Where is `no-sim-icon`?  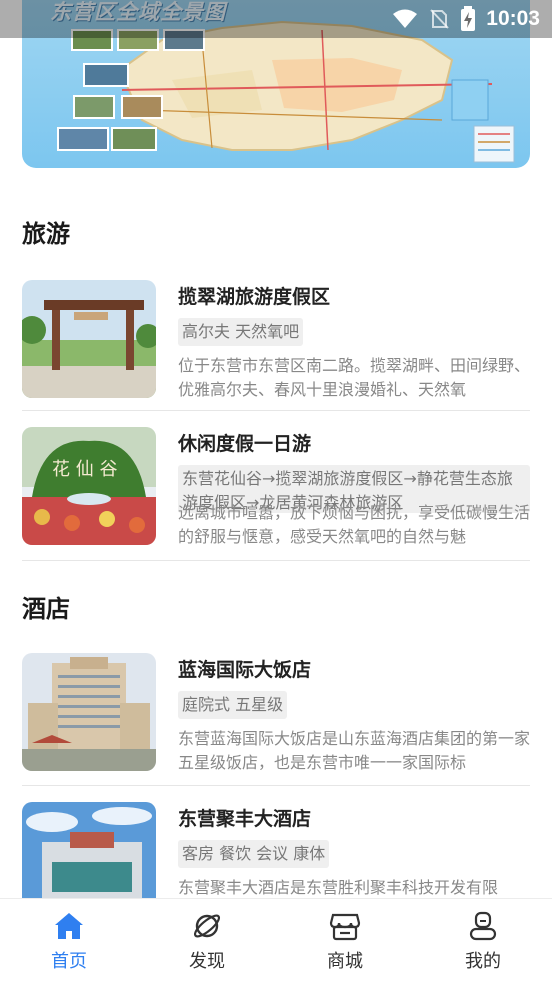
no-sim-icon is located at coordinates (440, 19).